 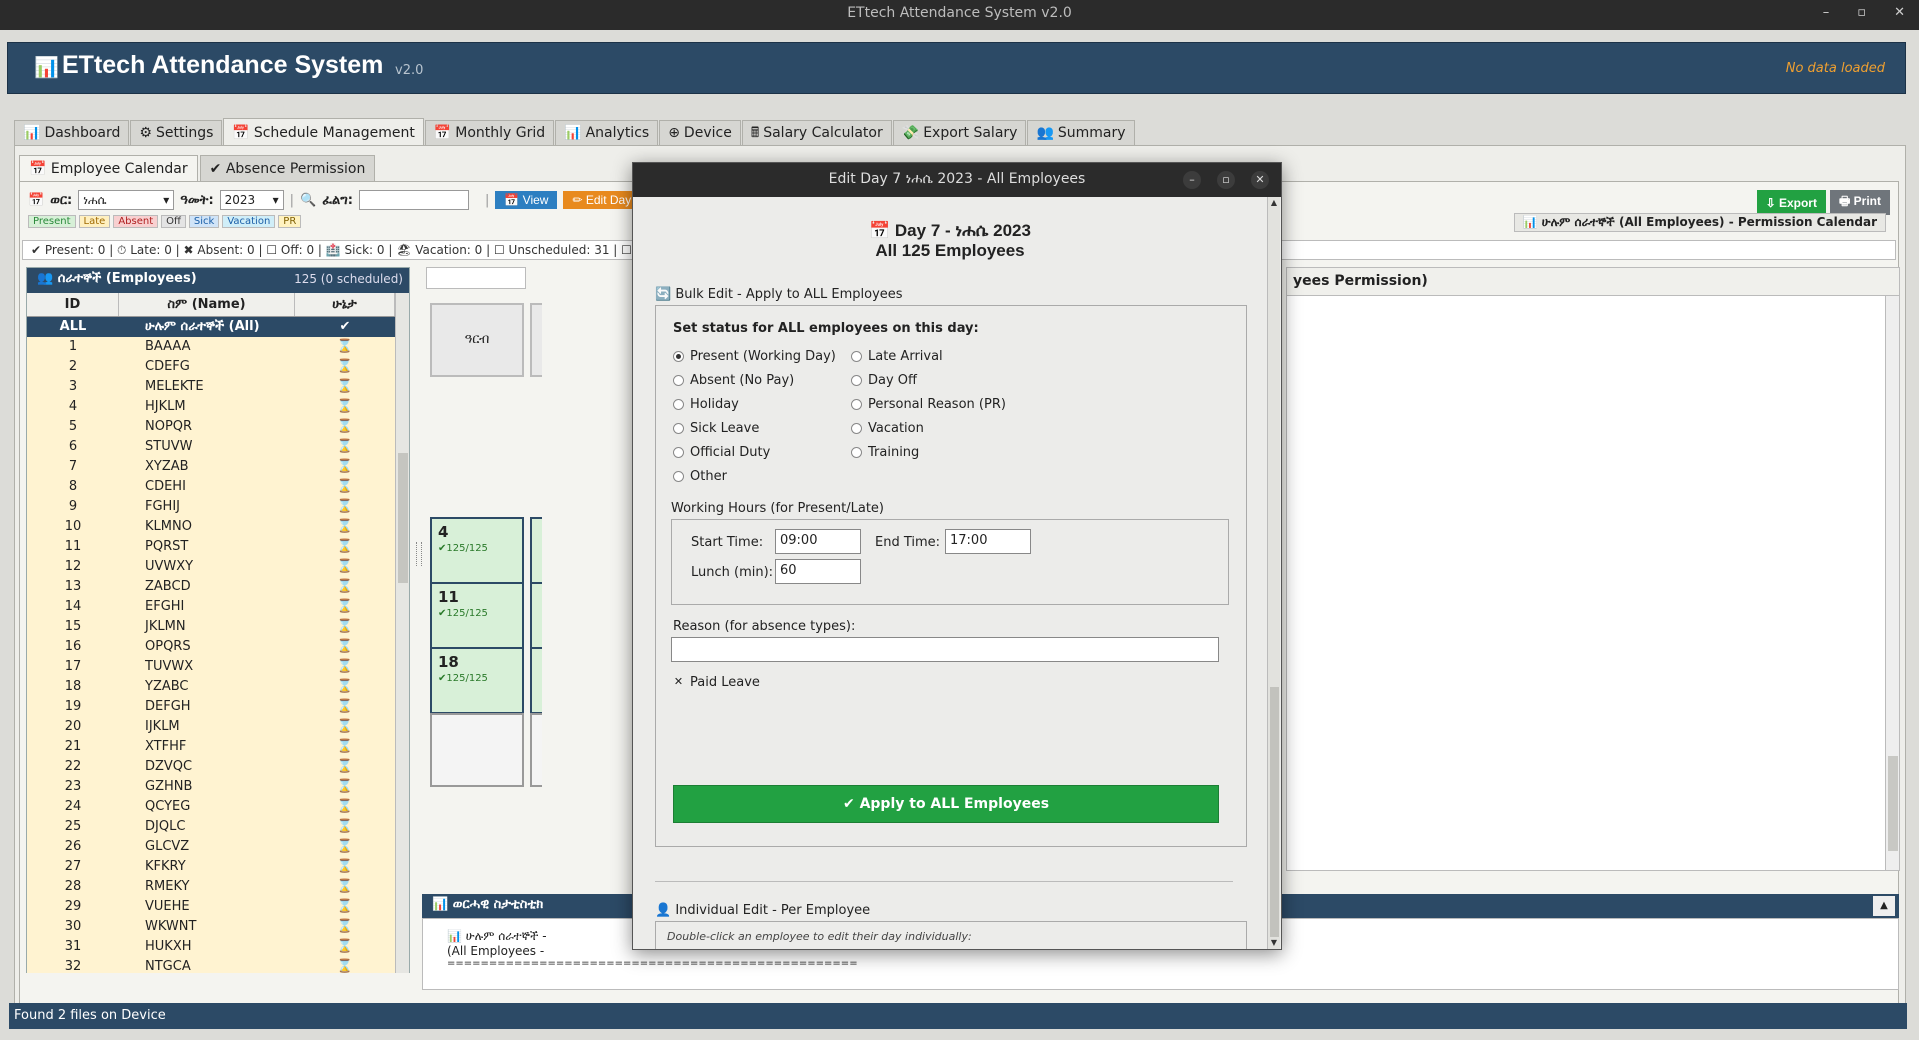 I want to click on dialog-scrollbar: ▲ ▼, so click(x=1273, y=573).